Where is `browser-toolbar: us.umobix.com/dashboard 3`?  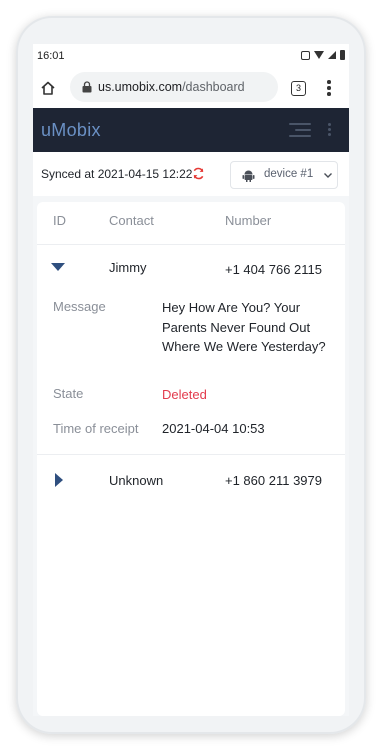
browser-toolbar: us.umobix.com/dashboard 3 is located at coordinates (191, 88).